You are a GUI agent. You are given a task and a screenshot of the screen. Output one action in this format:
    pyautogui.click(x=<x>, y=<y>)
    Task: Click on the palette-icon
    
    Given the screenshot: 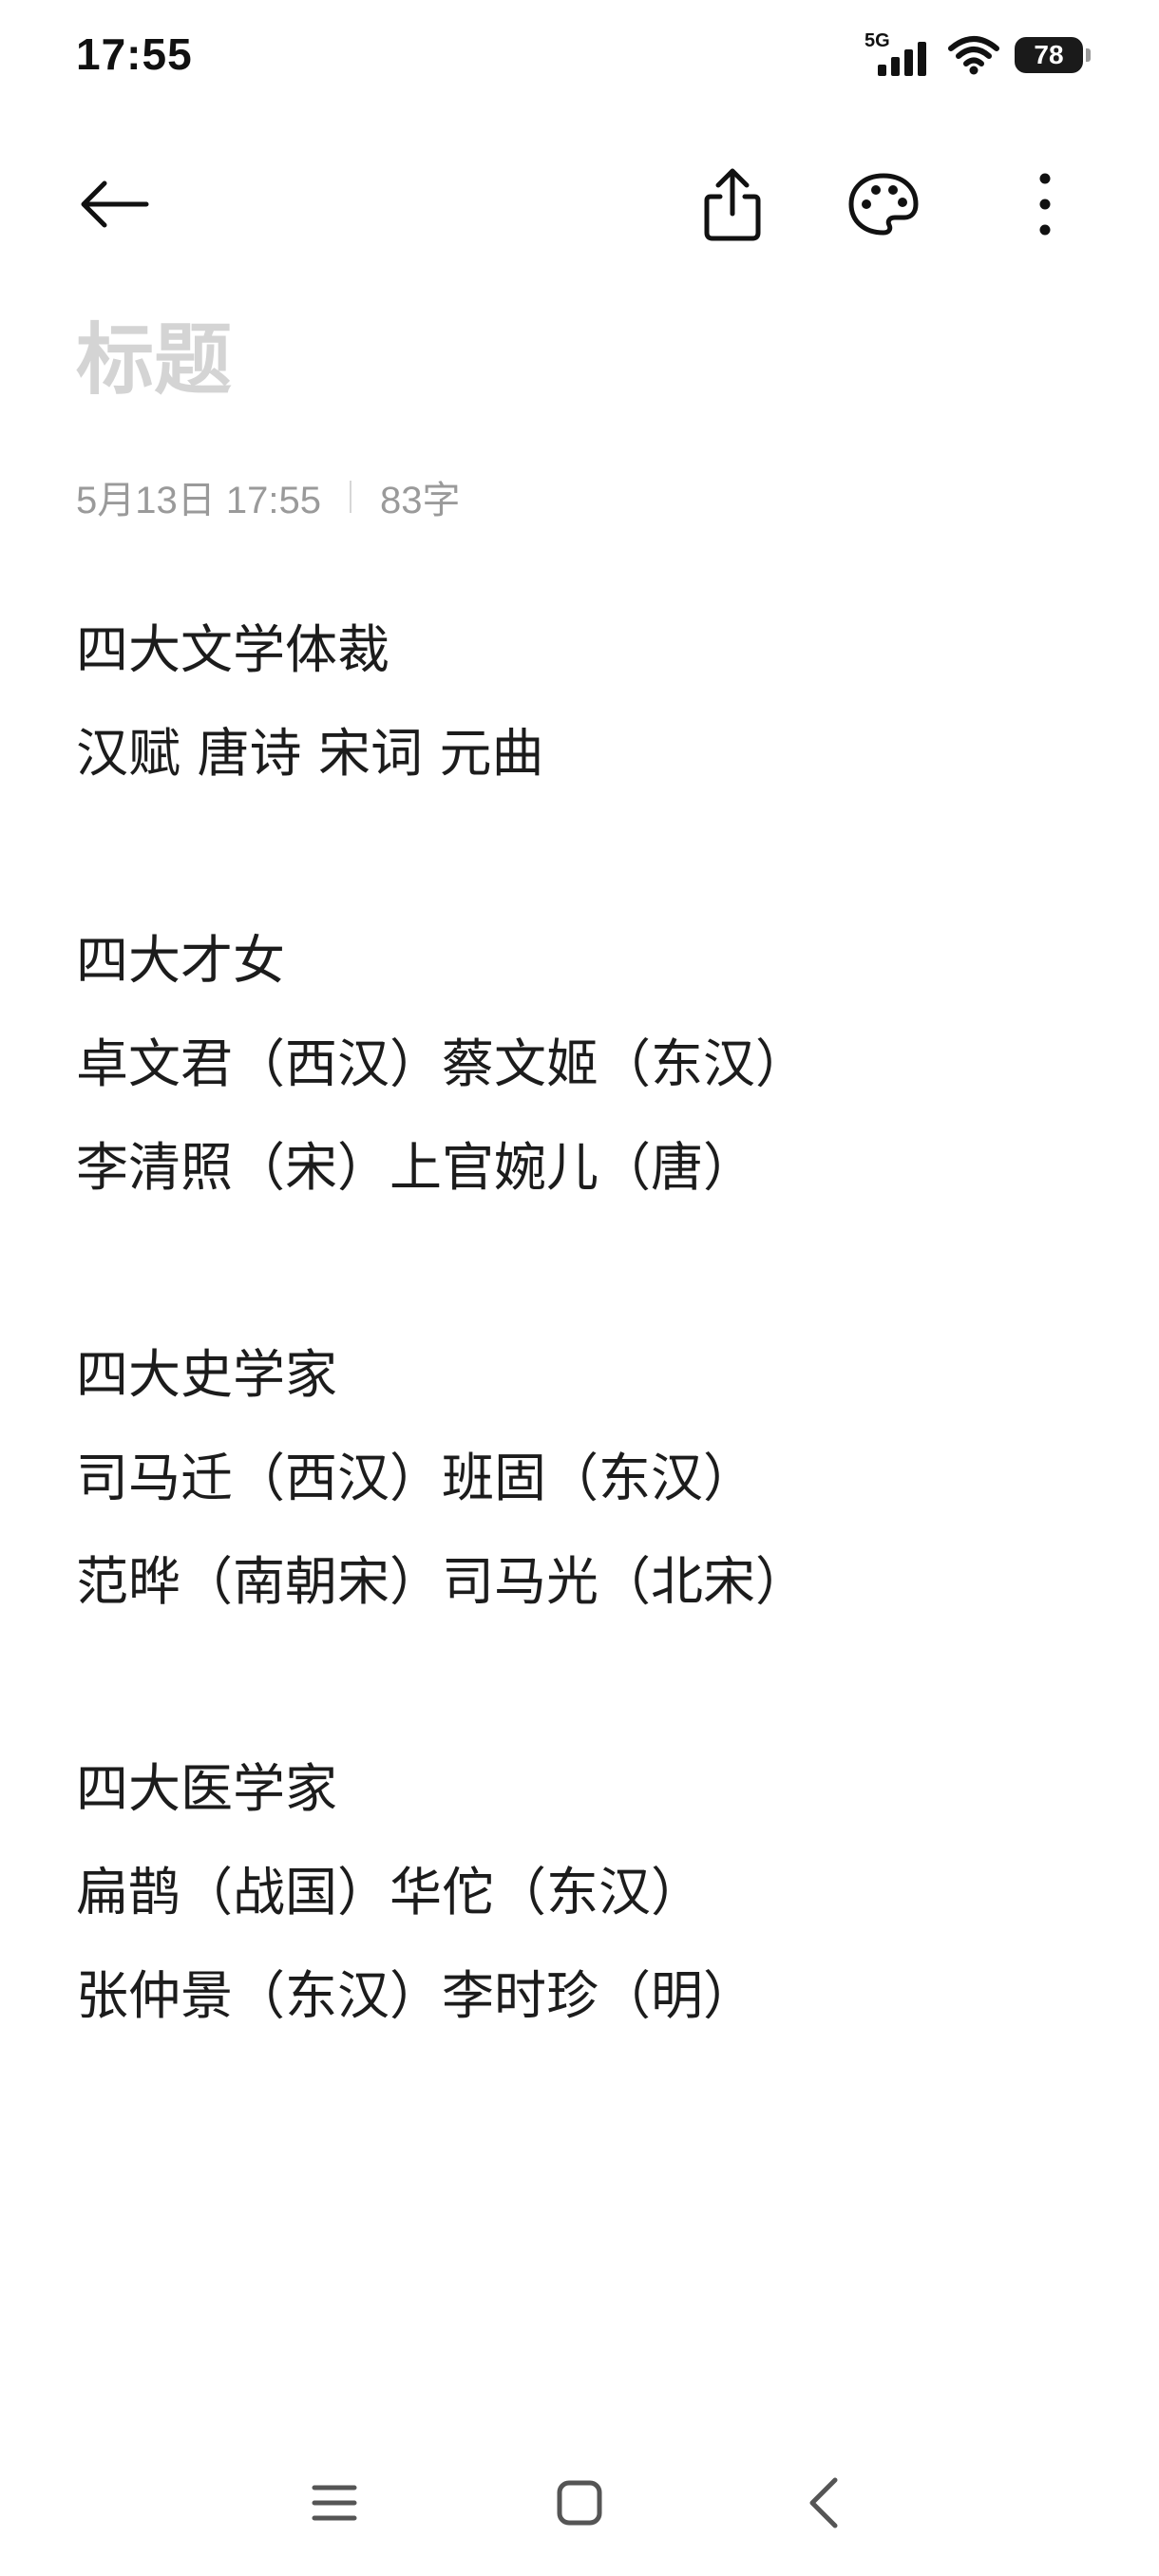 What is the action you would take?
    pyautogui.click(x=883, y=204)
    